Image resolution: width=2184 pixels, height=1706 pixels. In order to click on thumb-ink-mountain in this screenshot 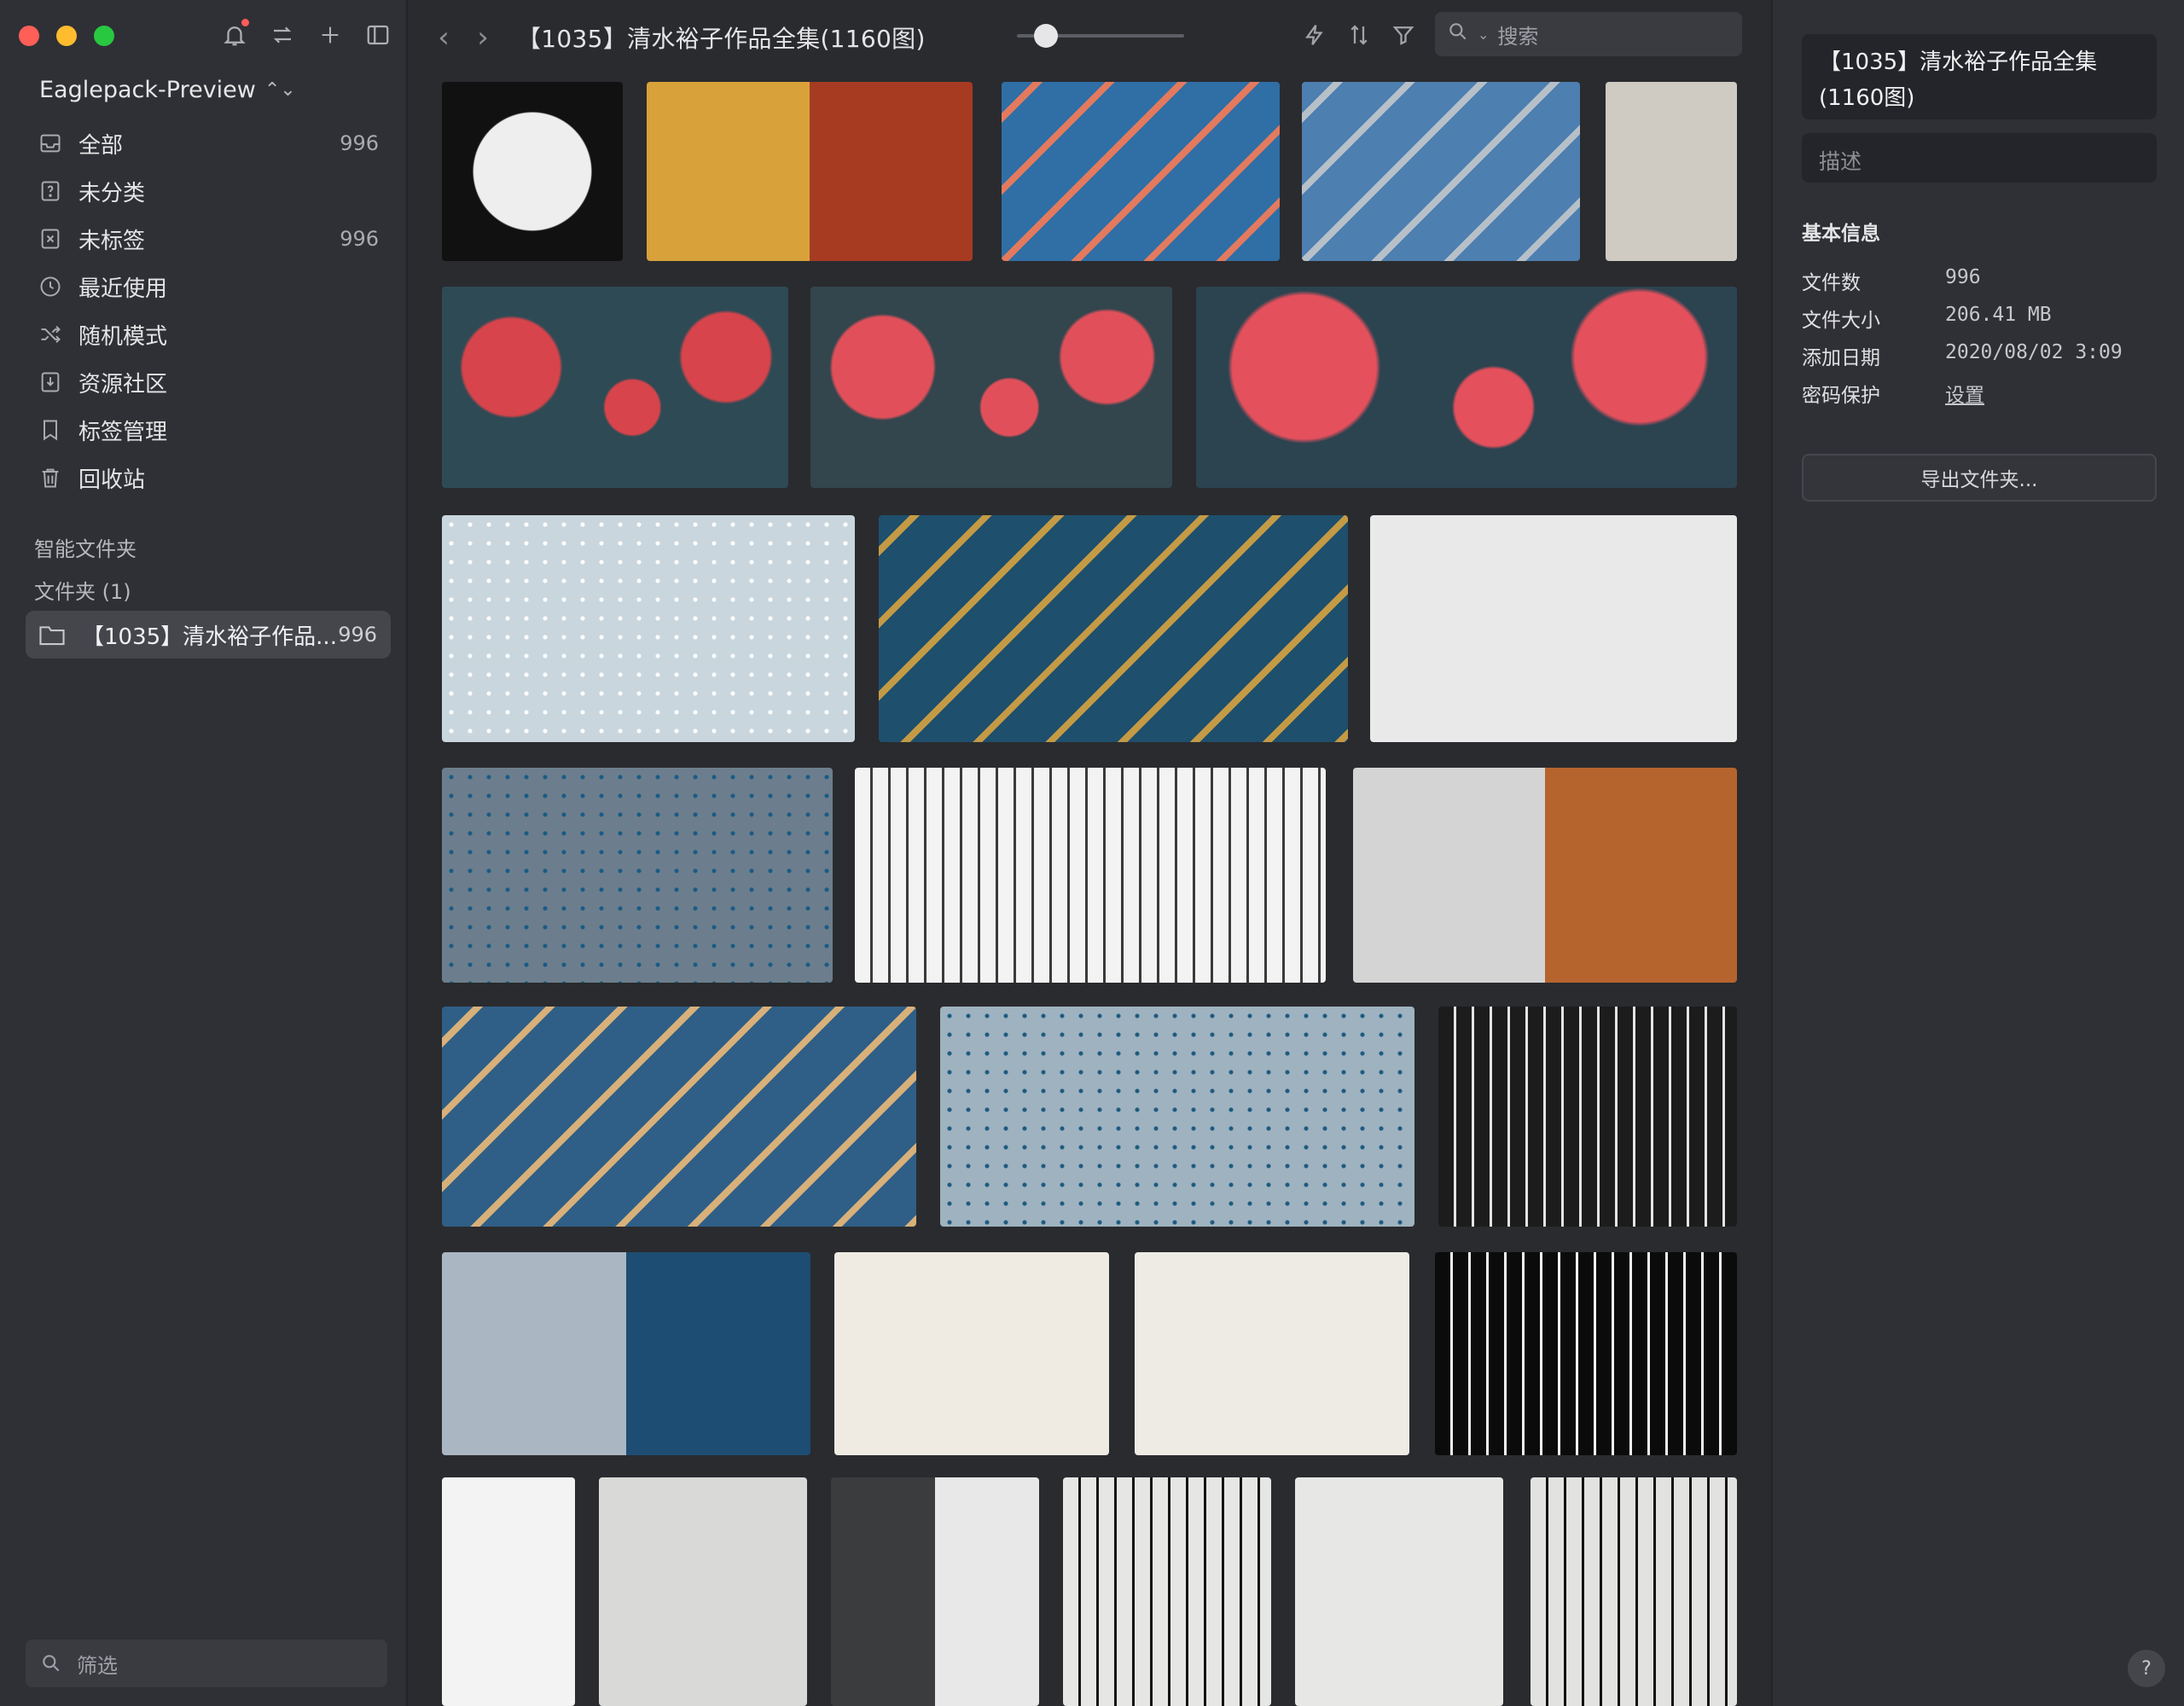, I will do `click(1586, 1353)`.